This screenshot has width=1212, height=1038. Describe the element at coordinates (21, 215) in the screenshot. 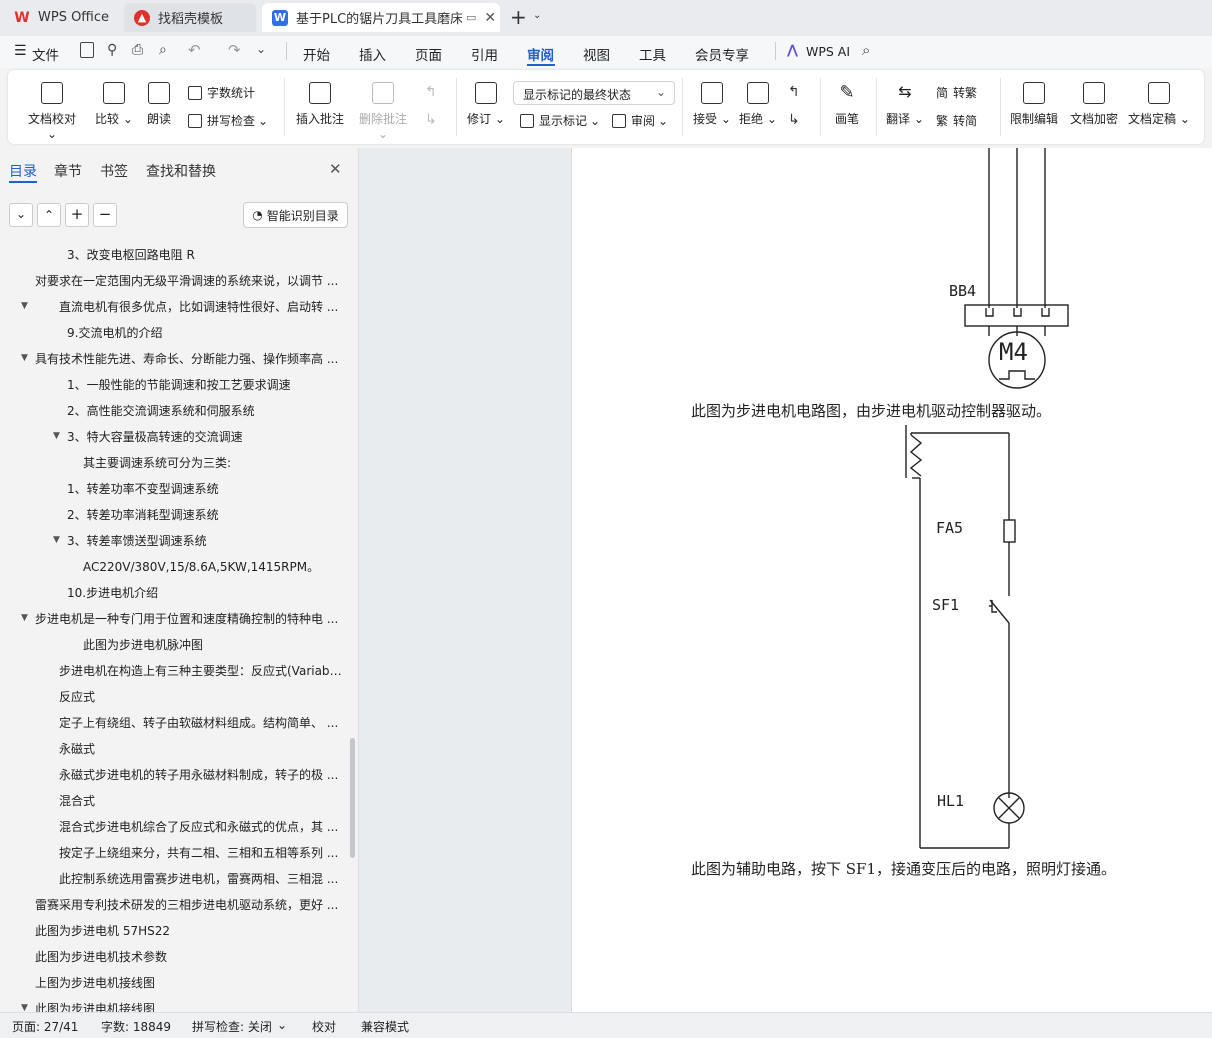

I see `expand-down-icon: ⌄` at that location.